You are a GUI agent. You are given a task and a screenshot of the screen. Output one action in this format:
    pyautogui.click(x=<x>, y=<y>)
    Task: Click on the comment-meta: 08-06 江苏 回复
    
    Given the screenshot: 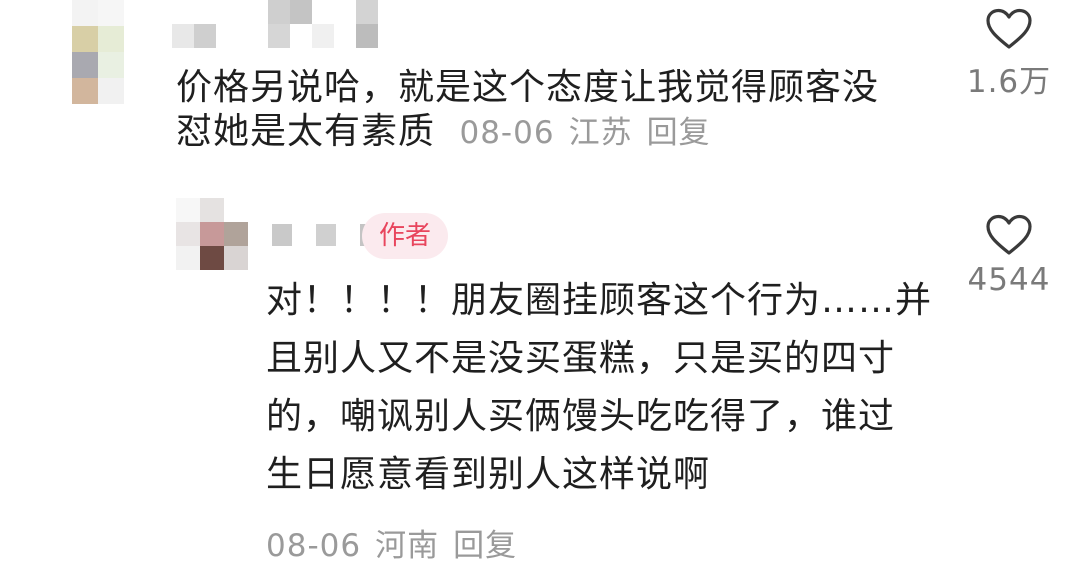 What is the action you would take?
    pyautogui.click(x=591, y=133)
    